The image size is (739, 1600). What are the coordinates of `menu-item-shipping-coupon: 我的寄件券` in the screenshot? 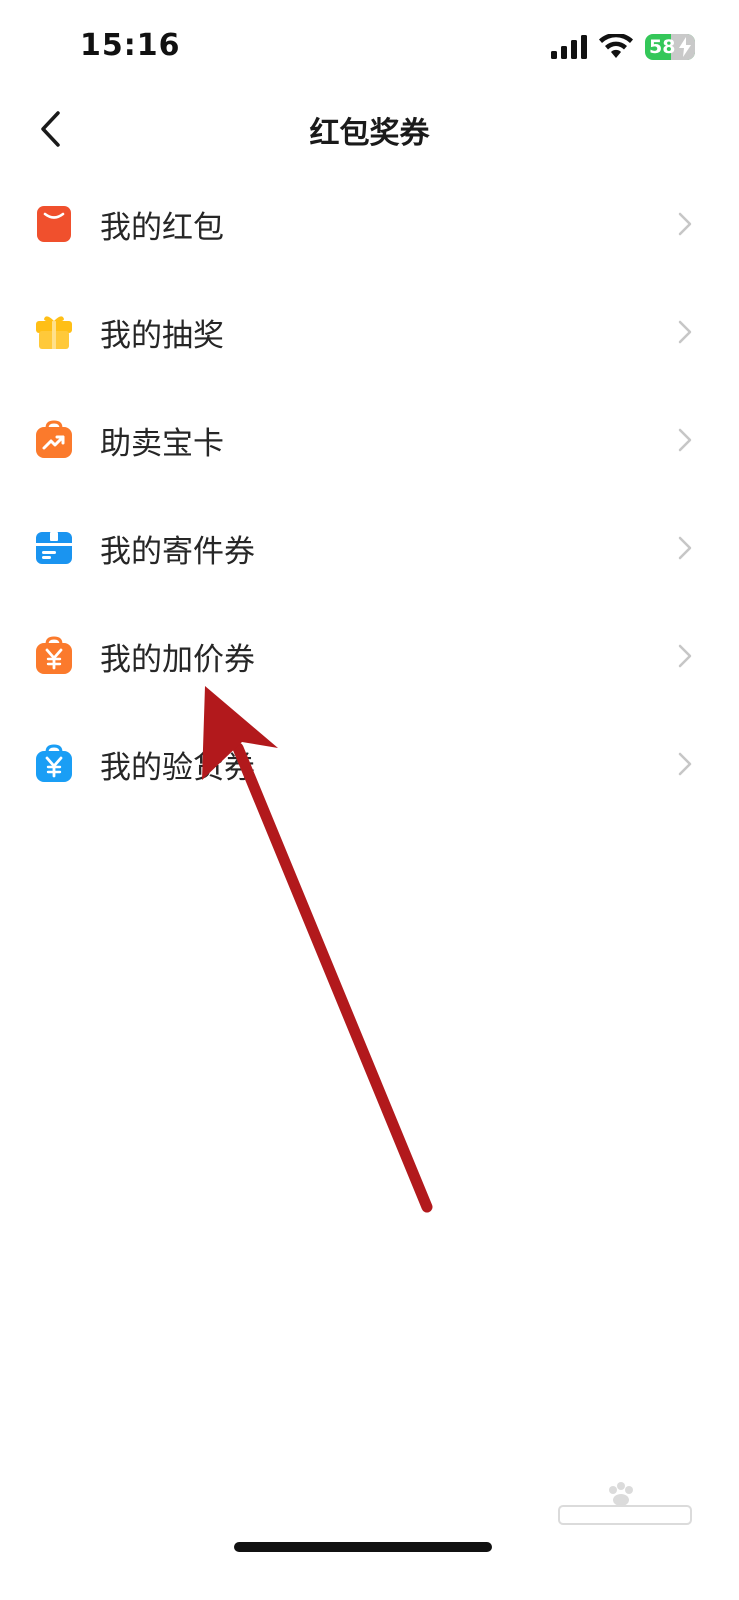 It's located at (369, 548).